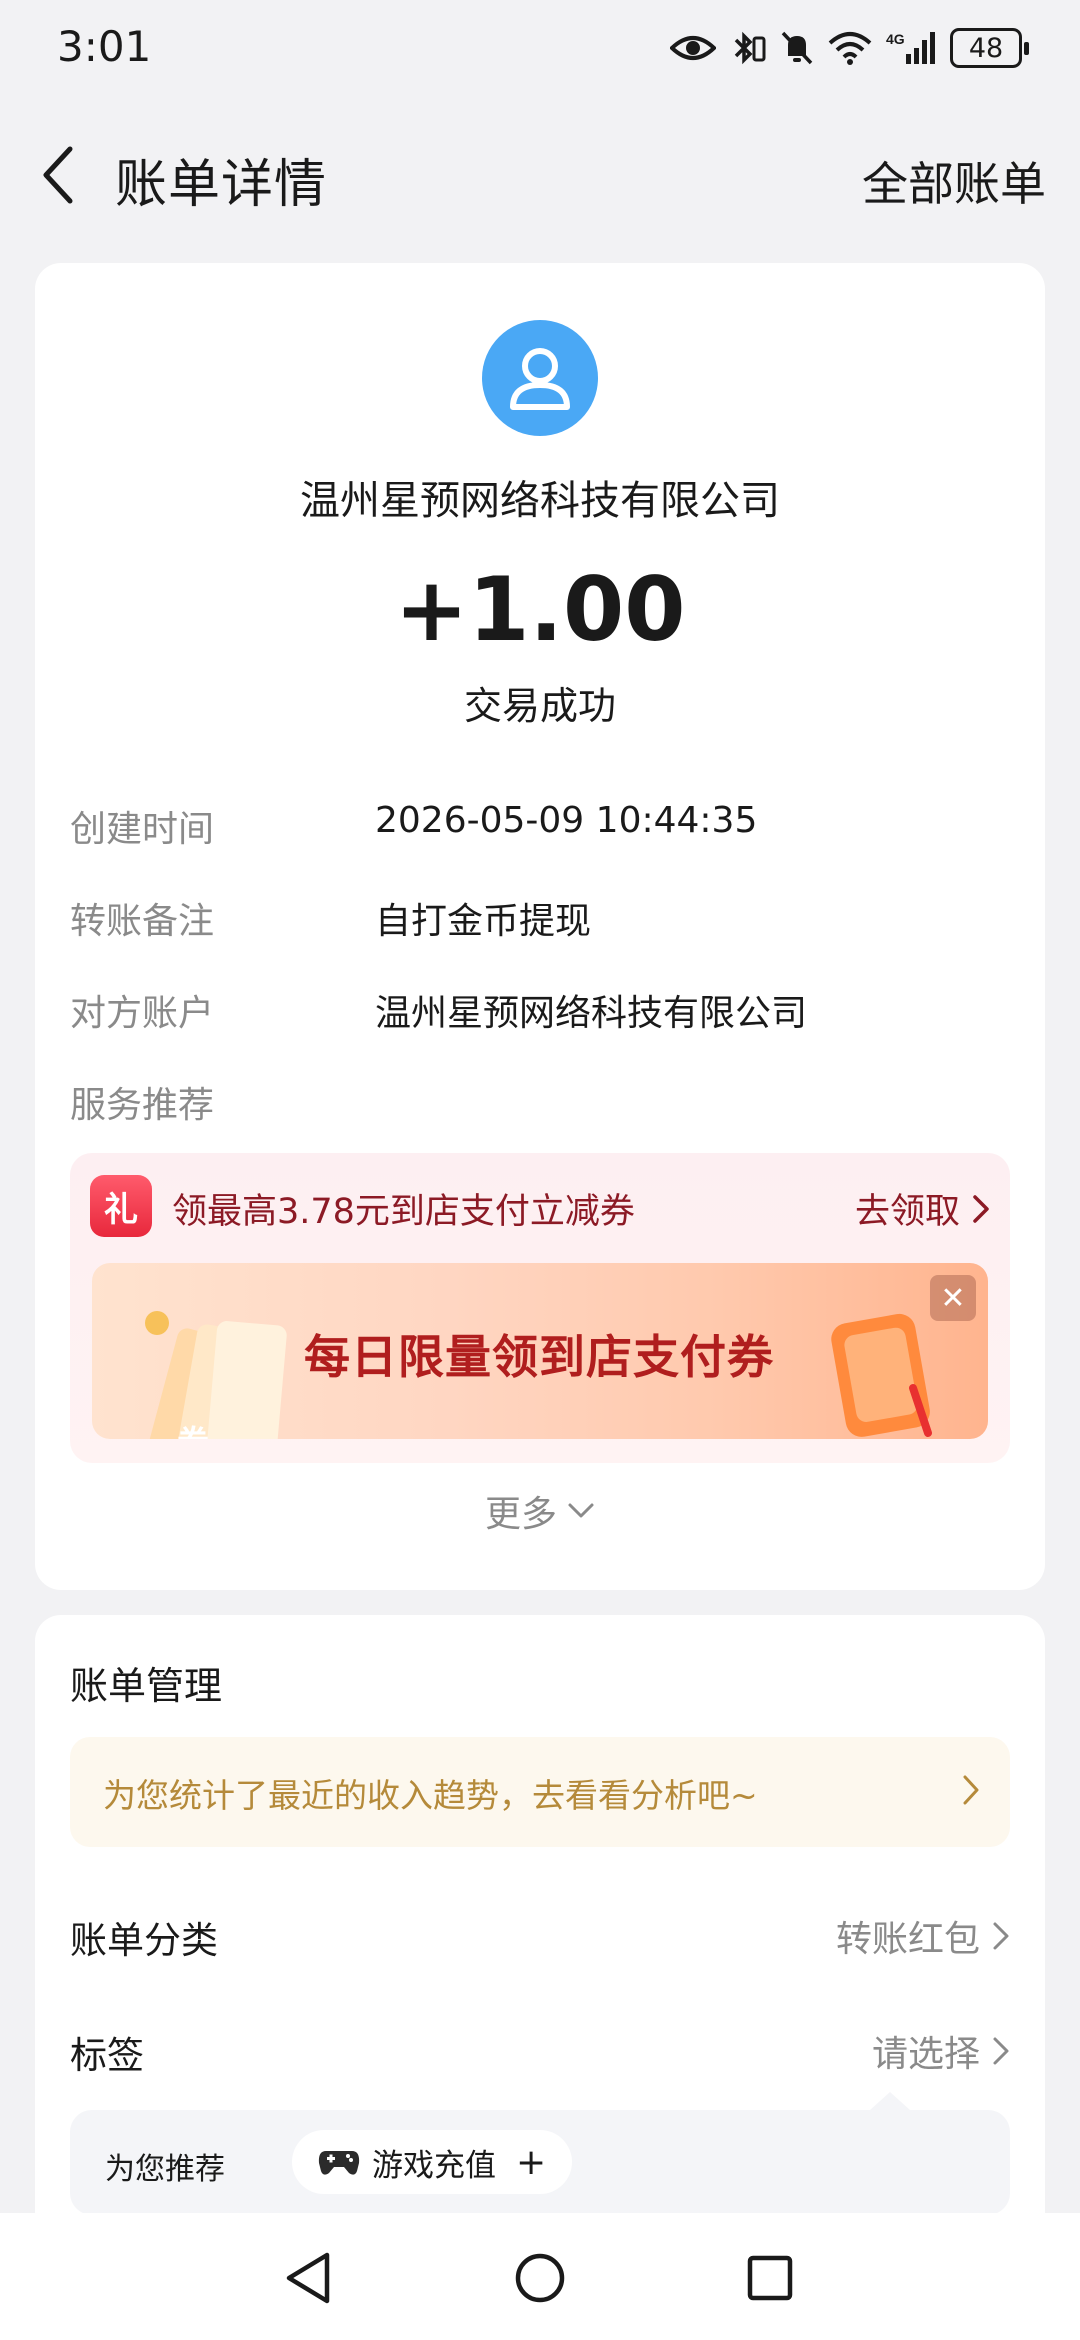 Image resolution: width=1080 pixels, height=2340 pixels. What do you see at coordinates (483, 921) in the screenshot?
I see `detail-value: 自打金币提现` at bounding box center [483, 921].